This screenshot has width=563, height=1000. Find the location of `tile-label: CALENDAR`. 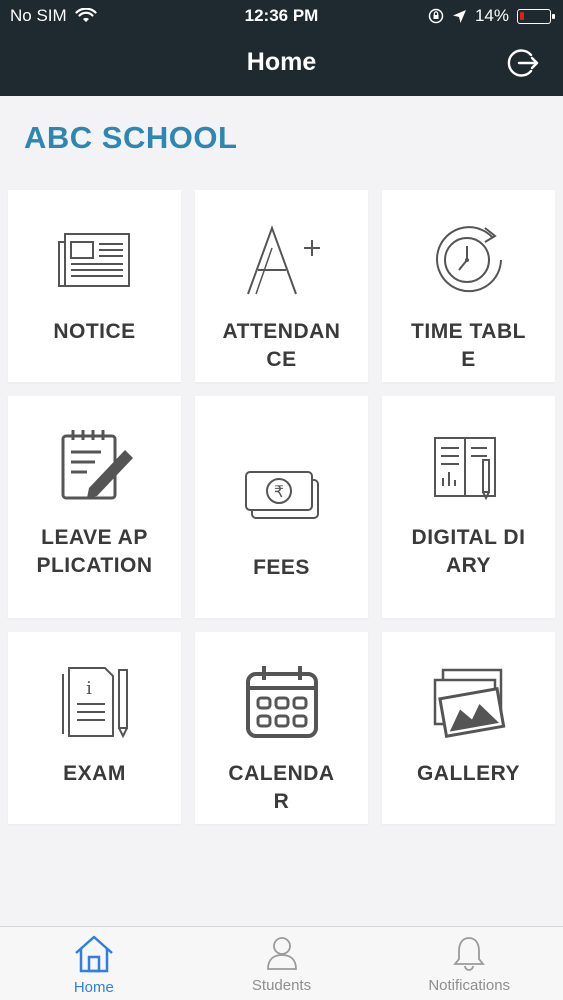

tile-label: CALENDAR is located at coordinates (281, 787).